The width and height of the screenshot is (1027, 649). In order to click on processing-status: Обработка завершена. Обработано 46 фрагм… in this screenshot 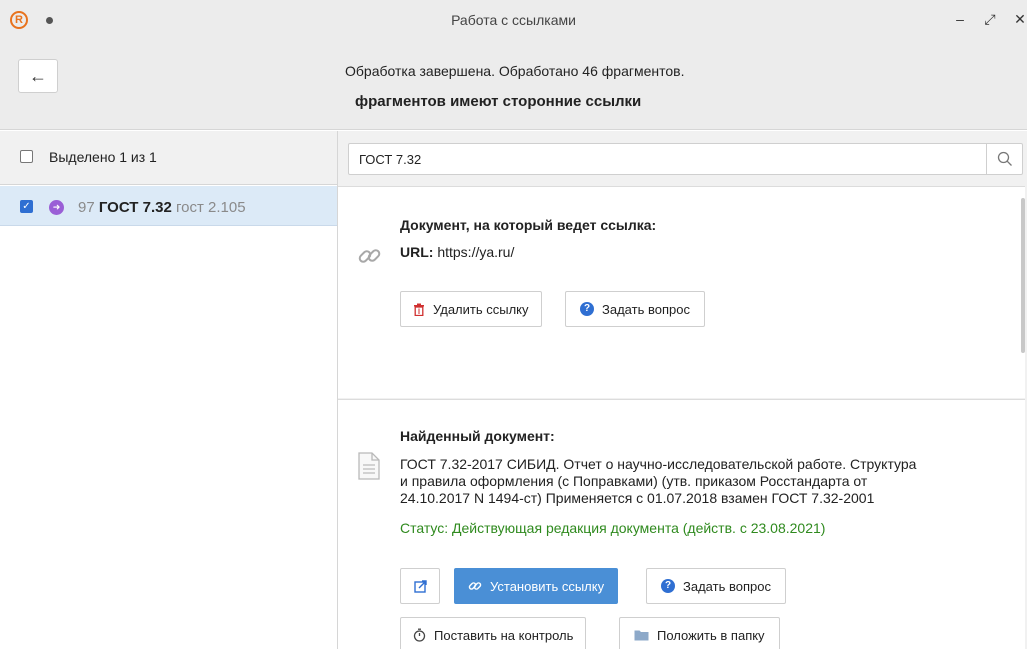, I will do `click(515, 71)`.